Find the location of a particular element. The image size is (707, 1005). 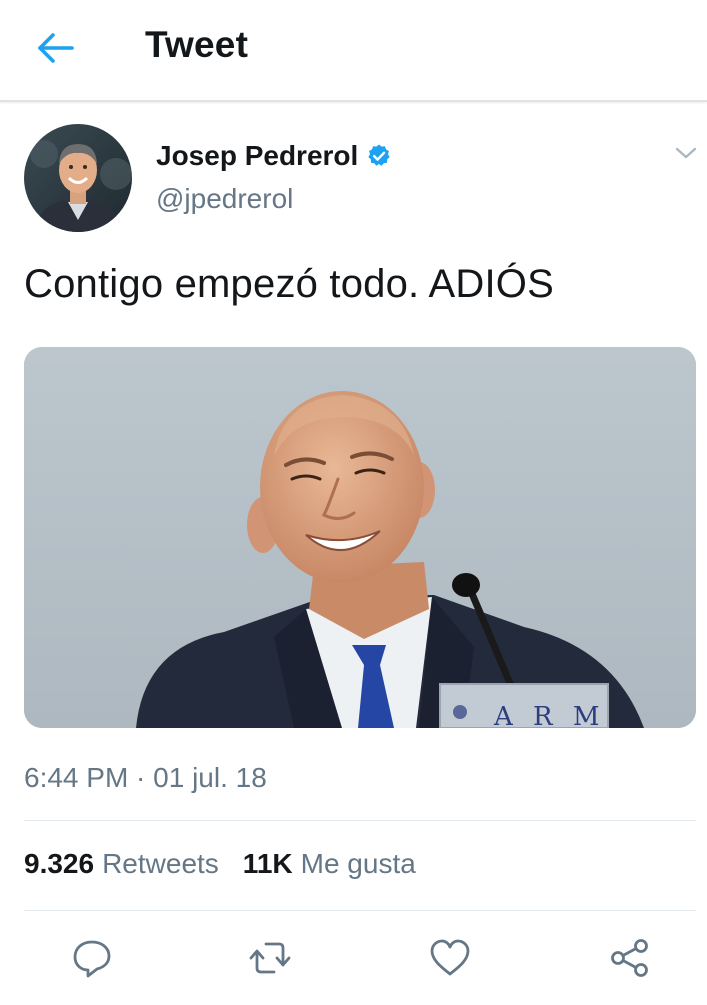

share-button is located at coordinates (630, 958).